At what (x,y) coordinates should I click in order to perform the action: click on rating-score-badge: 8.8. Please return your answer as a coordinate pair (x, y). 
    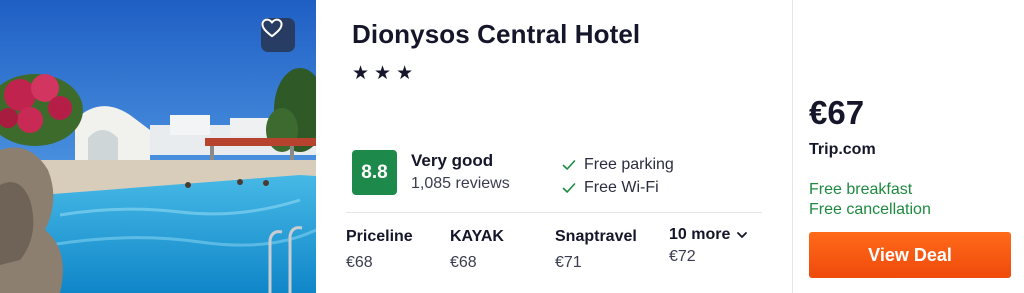
    Looking at the image, I should click on (374, 172).